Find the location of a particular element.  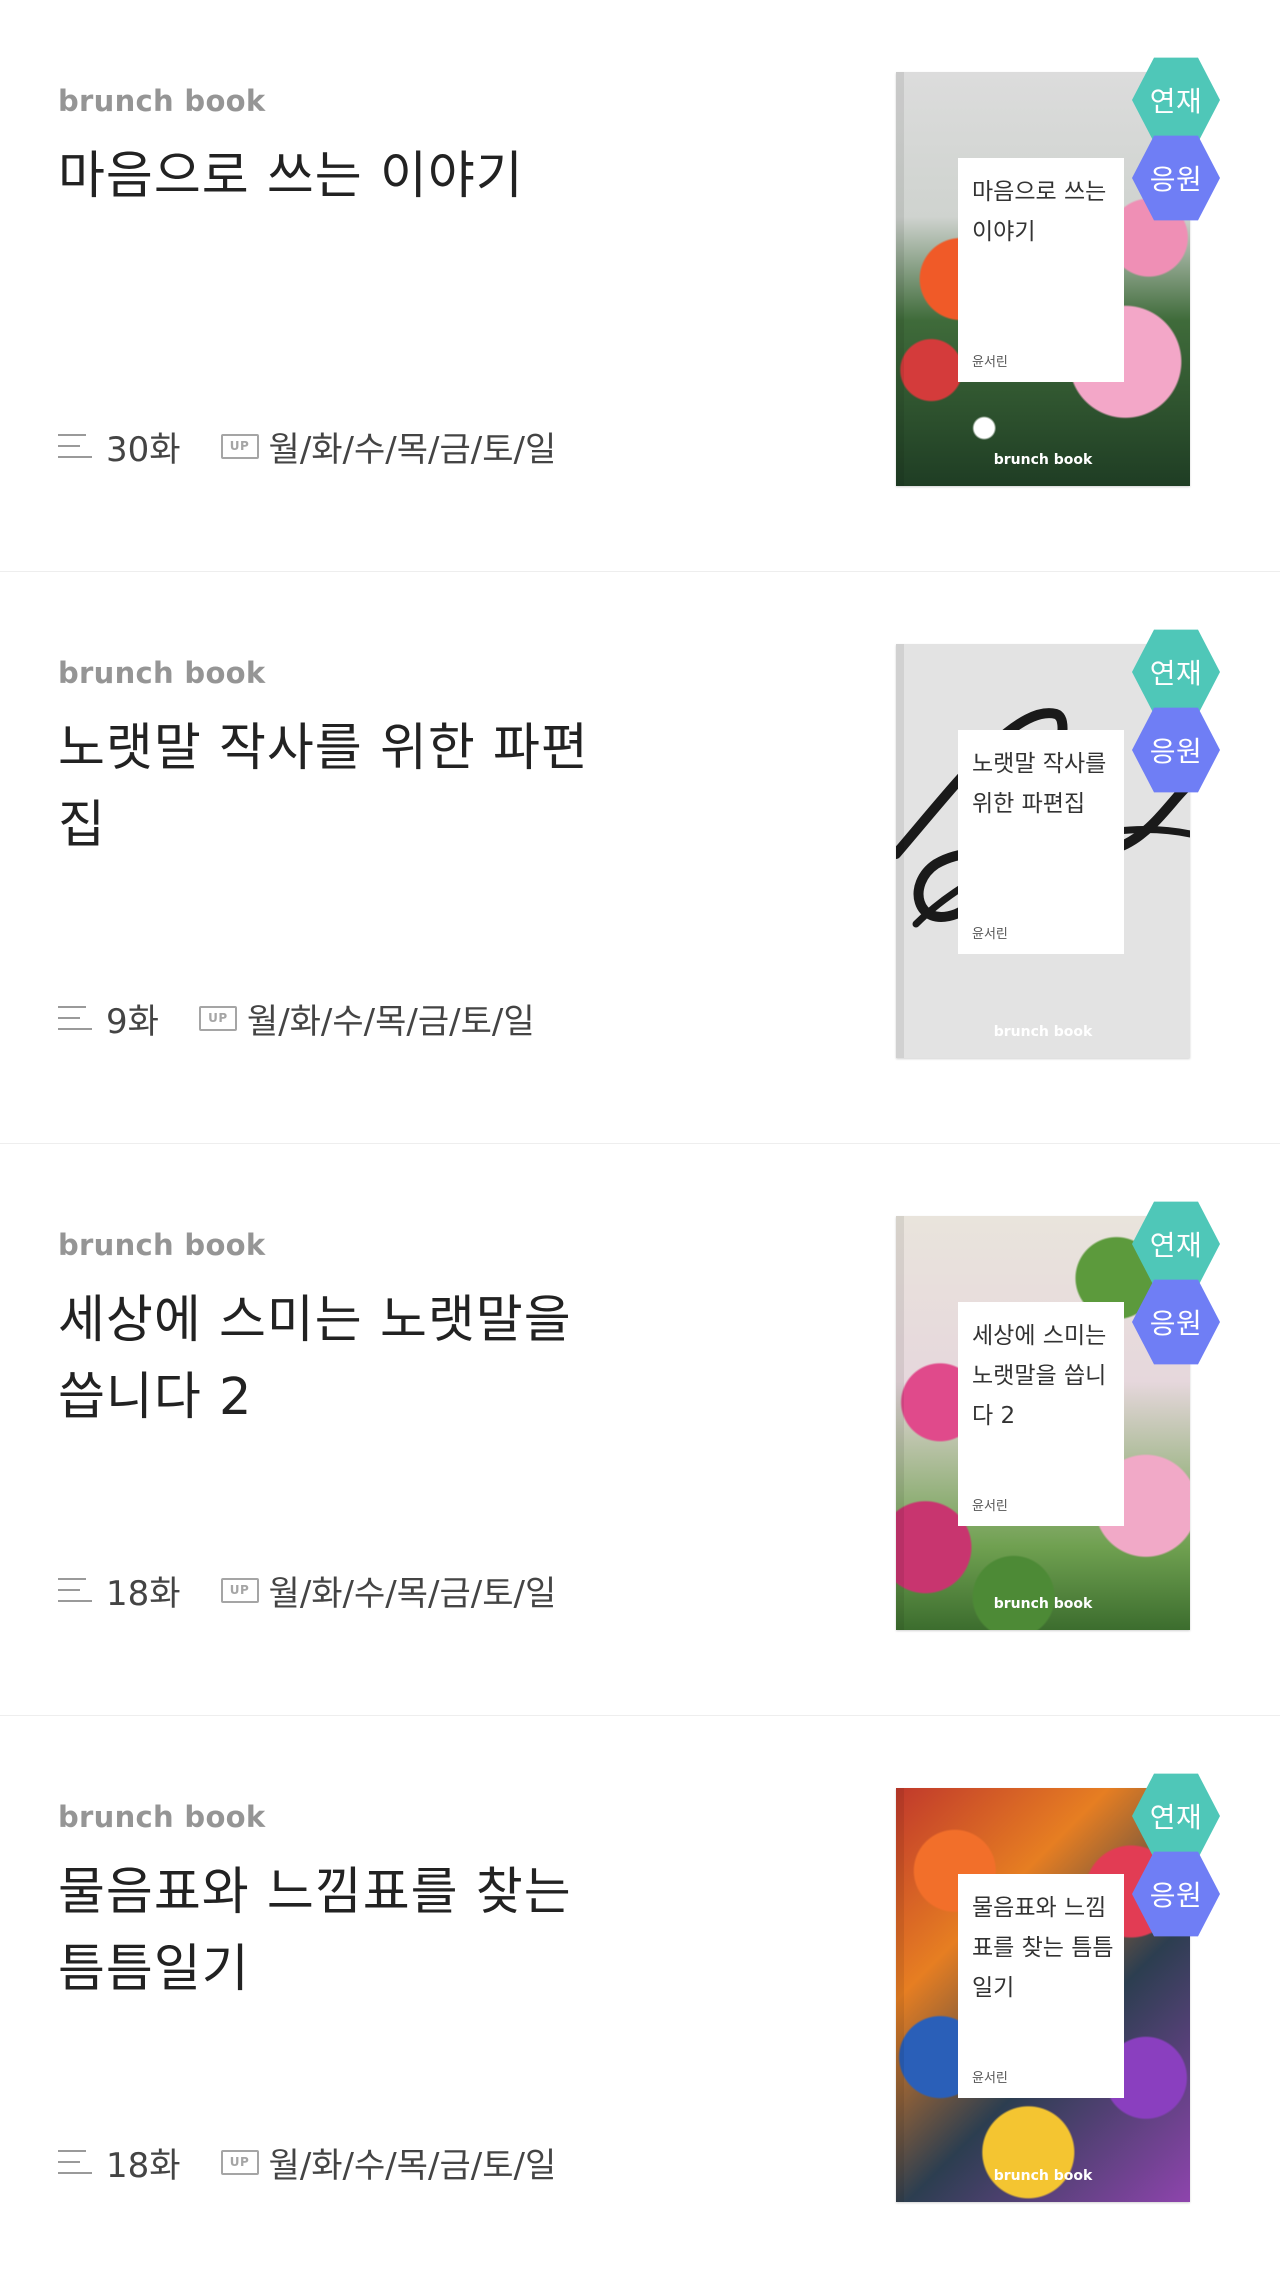

cover-label: 노랫말 작사를 위한 파편집 윤서린 is located at coordinates (1041, 842).